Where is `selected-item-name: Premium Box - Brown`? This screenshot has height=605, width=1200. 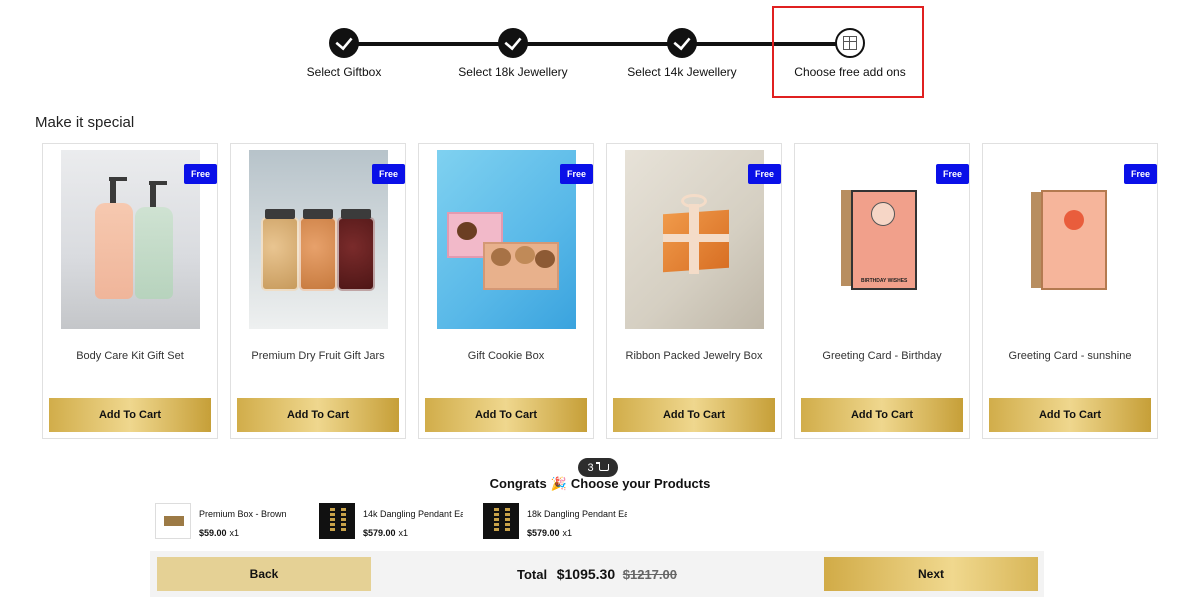 selected-item-name: Premium Box - Brown is located at coordinates (243, 514).